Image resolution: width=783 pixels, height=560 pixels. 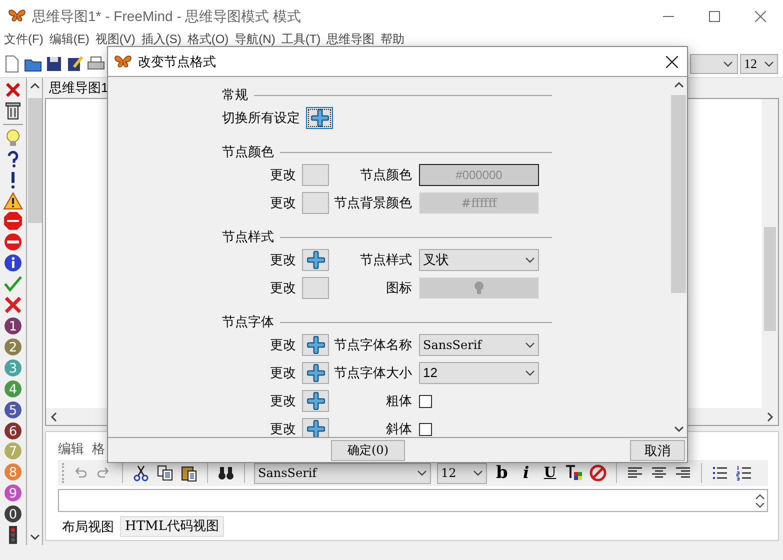 I want to click on info-icon, so click(x=13, y=263).